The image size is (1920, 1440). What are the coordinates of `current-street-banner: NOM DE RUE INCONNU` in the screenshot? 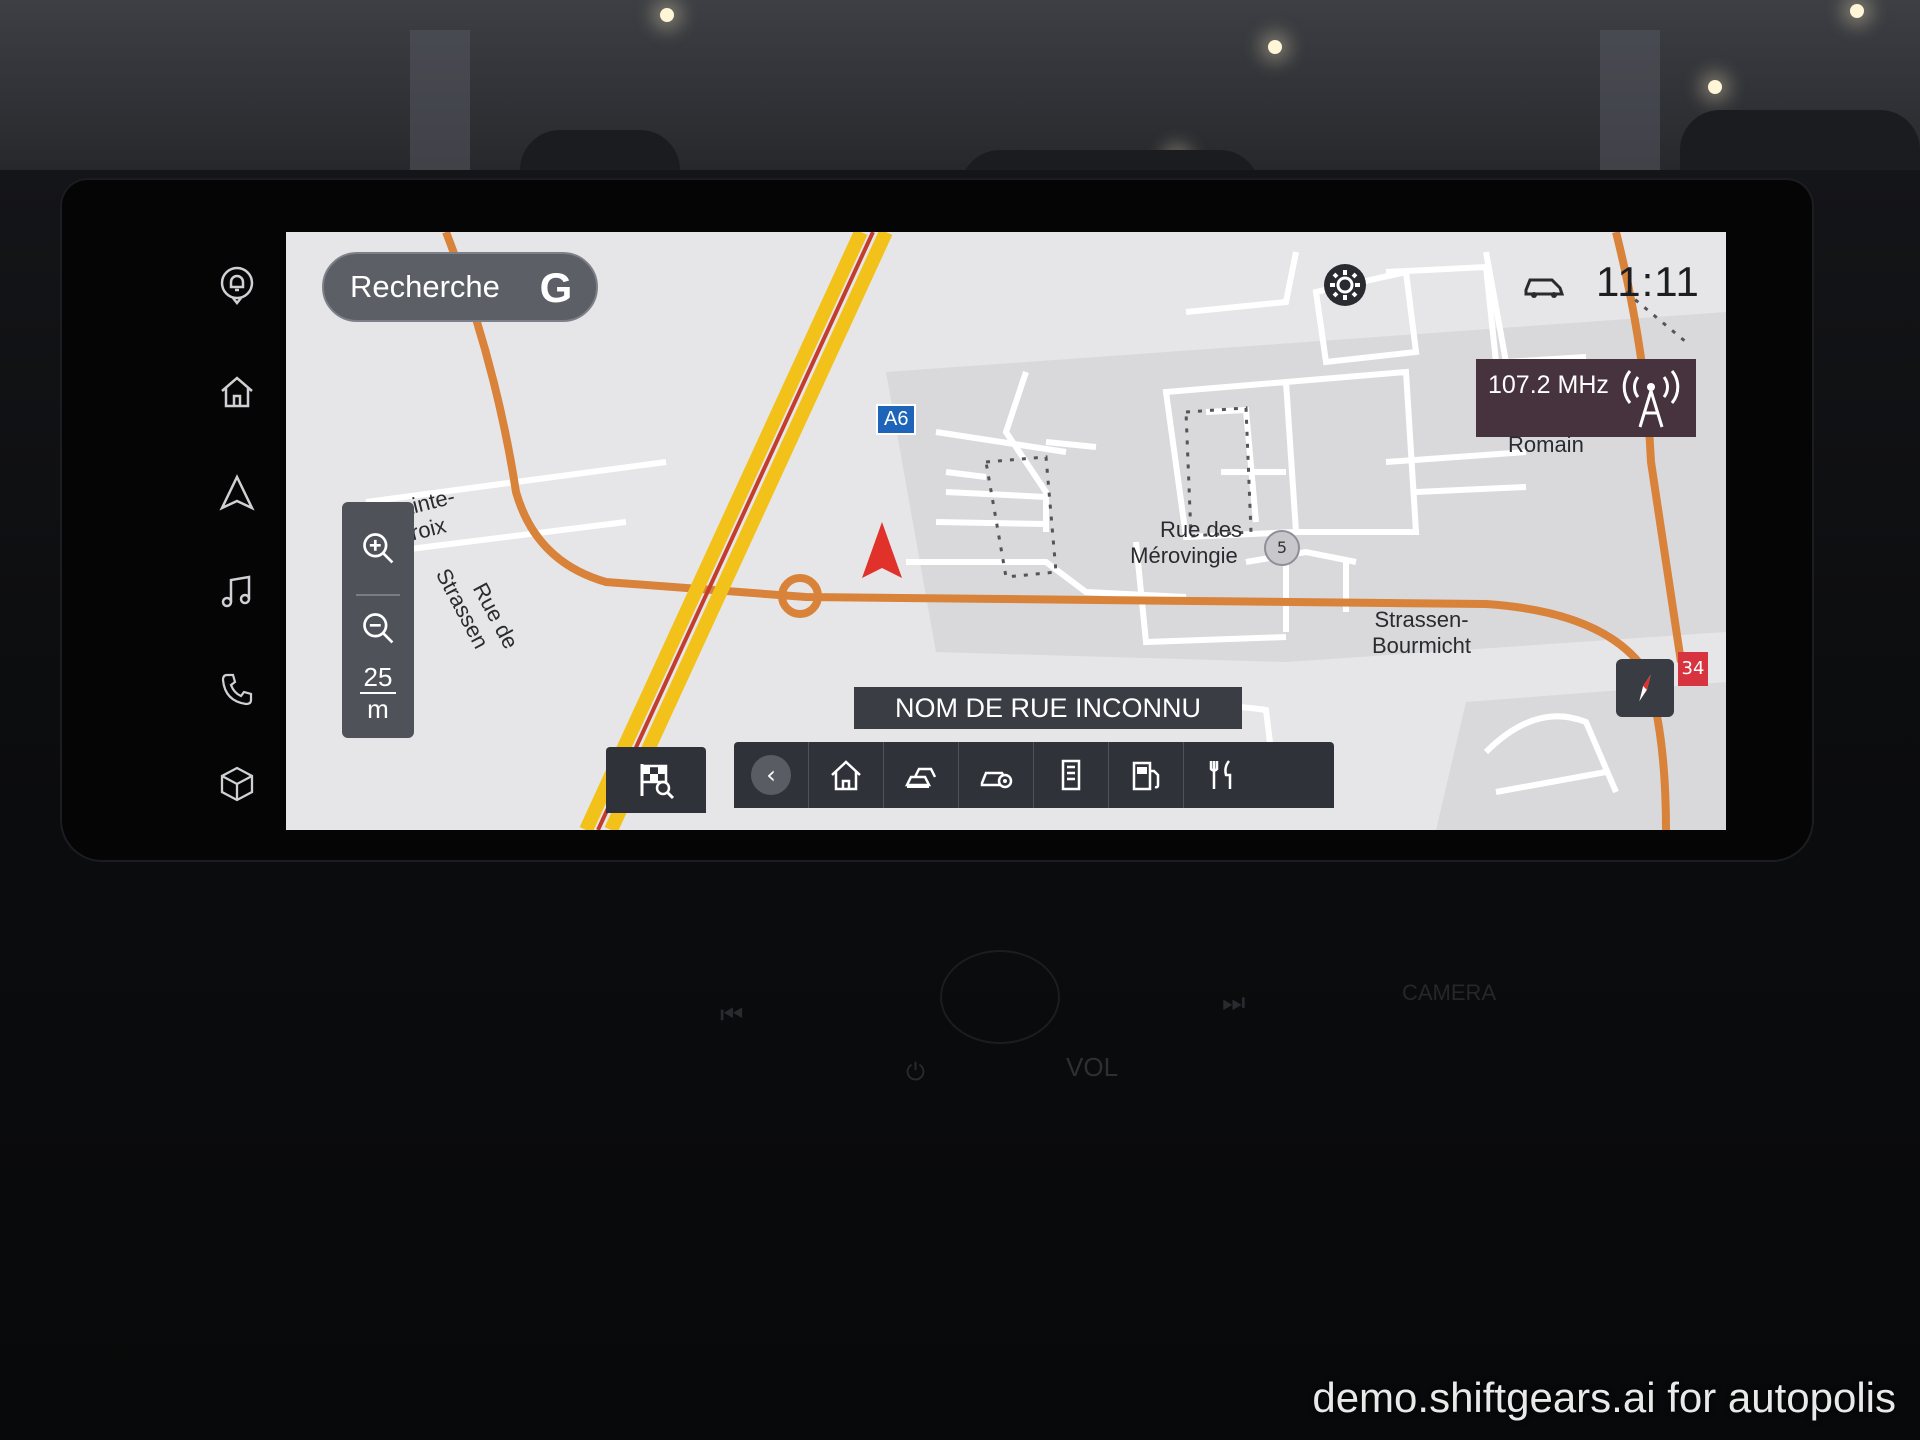 It's located at (1048, 708).